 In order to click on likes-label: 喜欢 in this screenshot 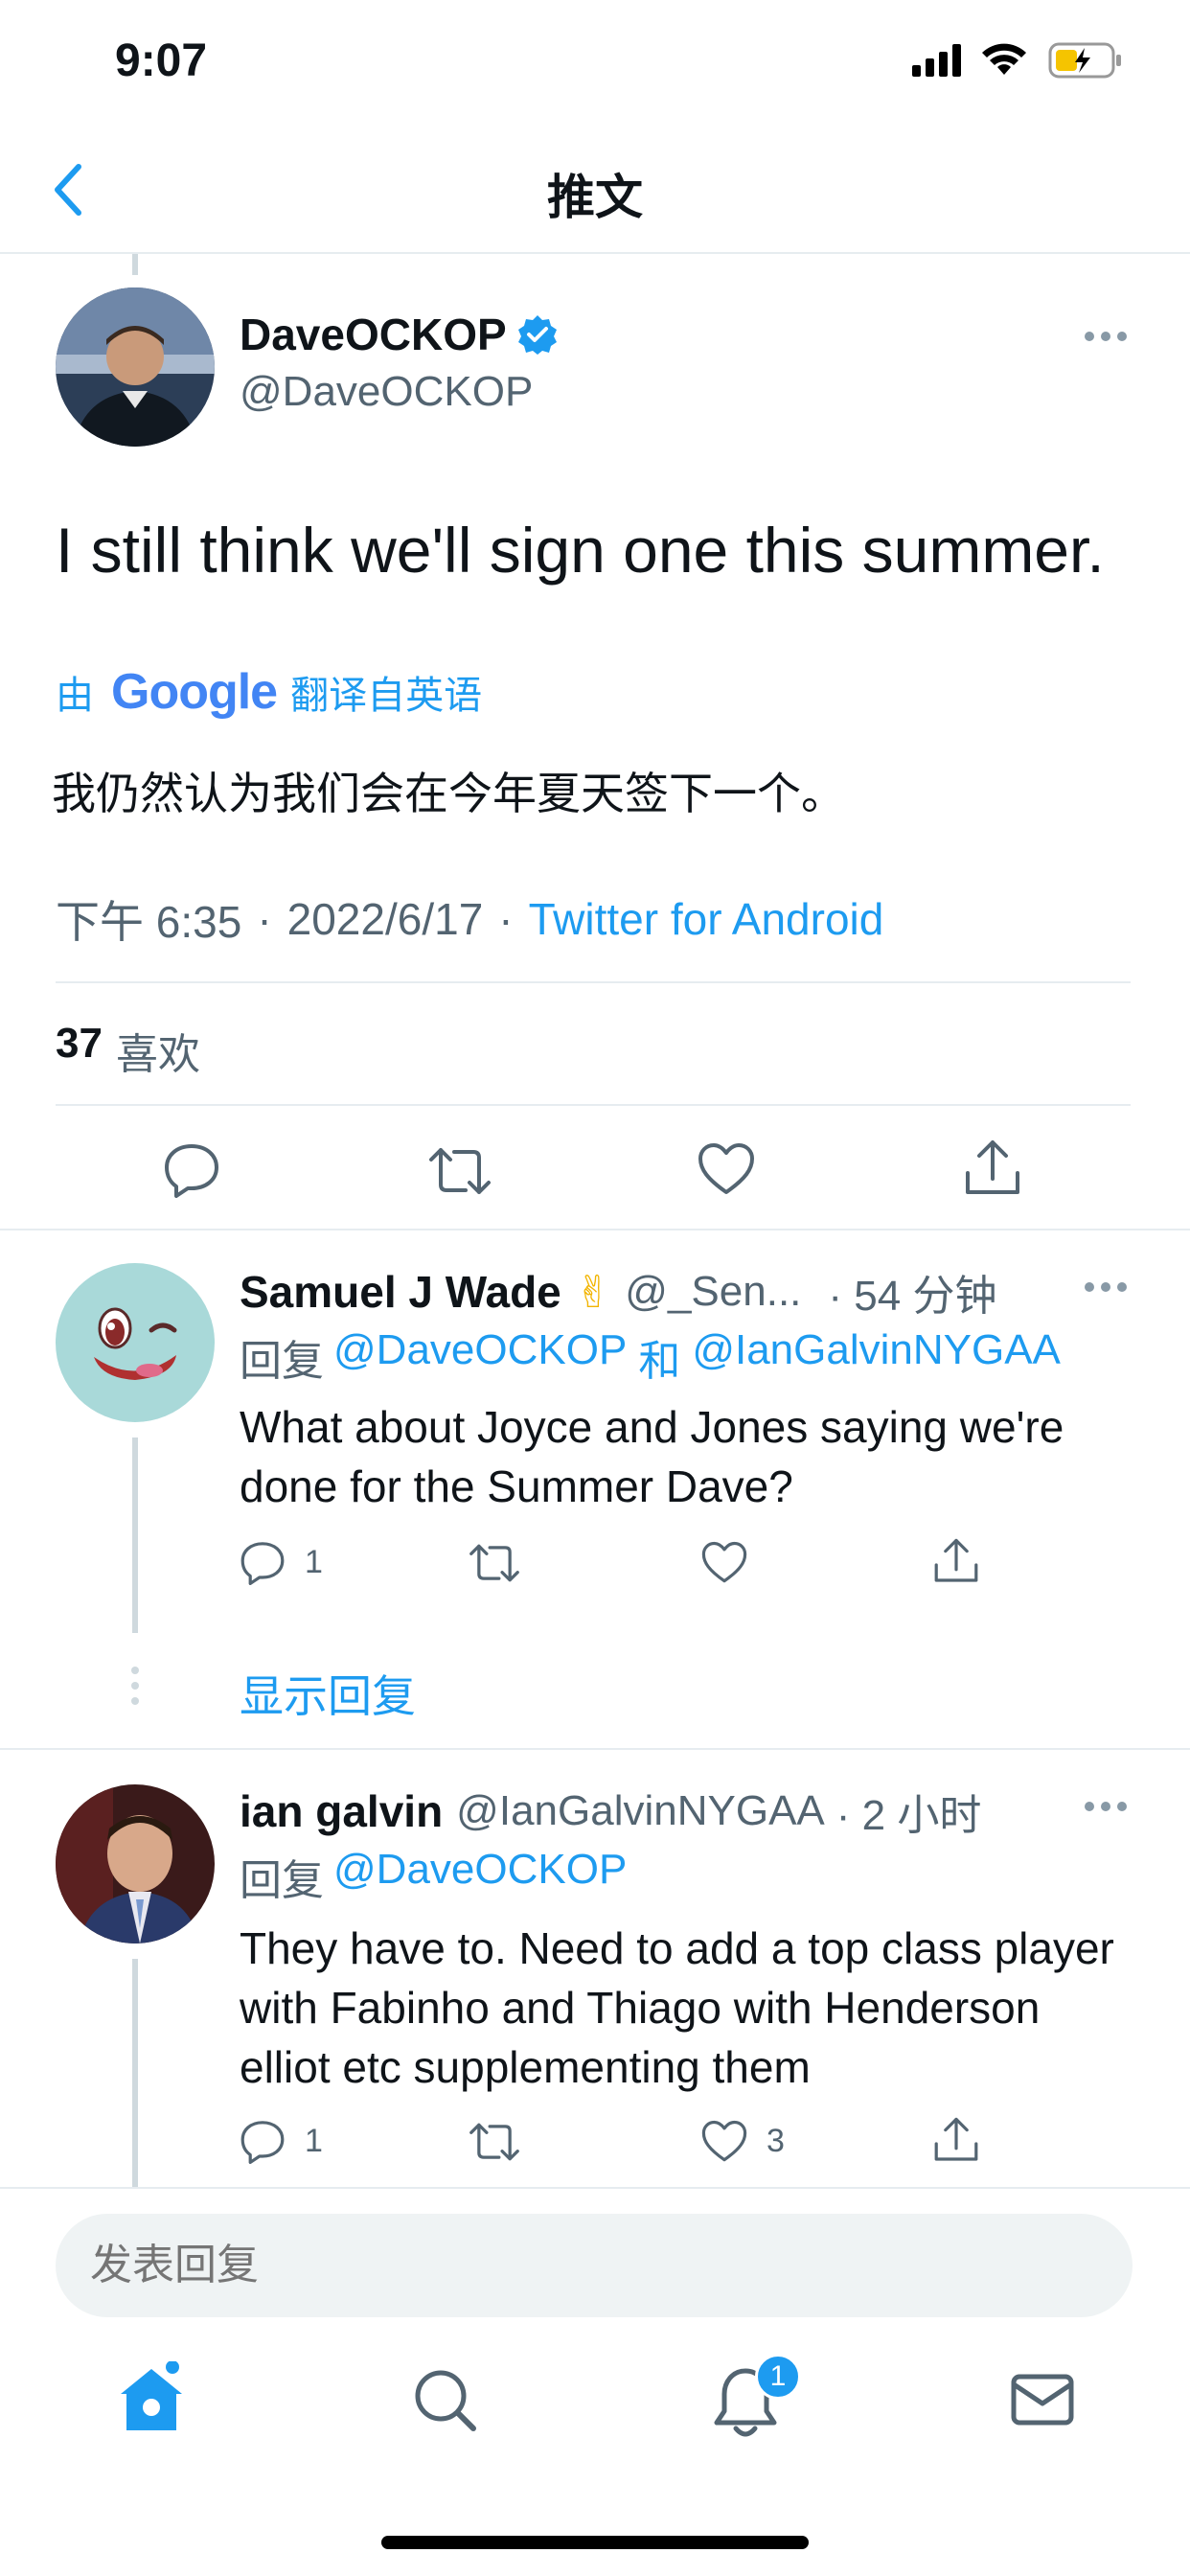, I will do `click(158, 1054)`.